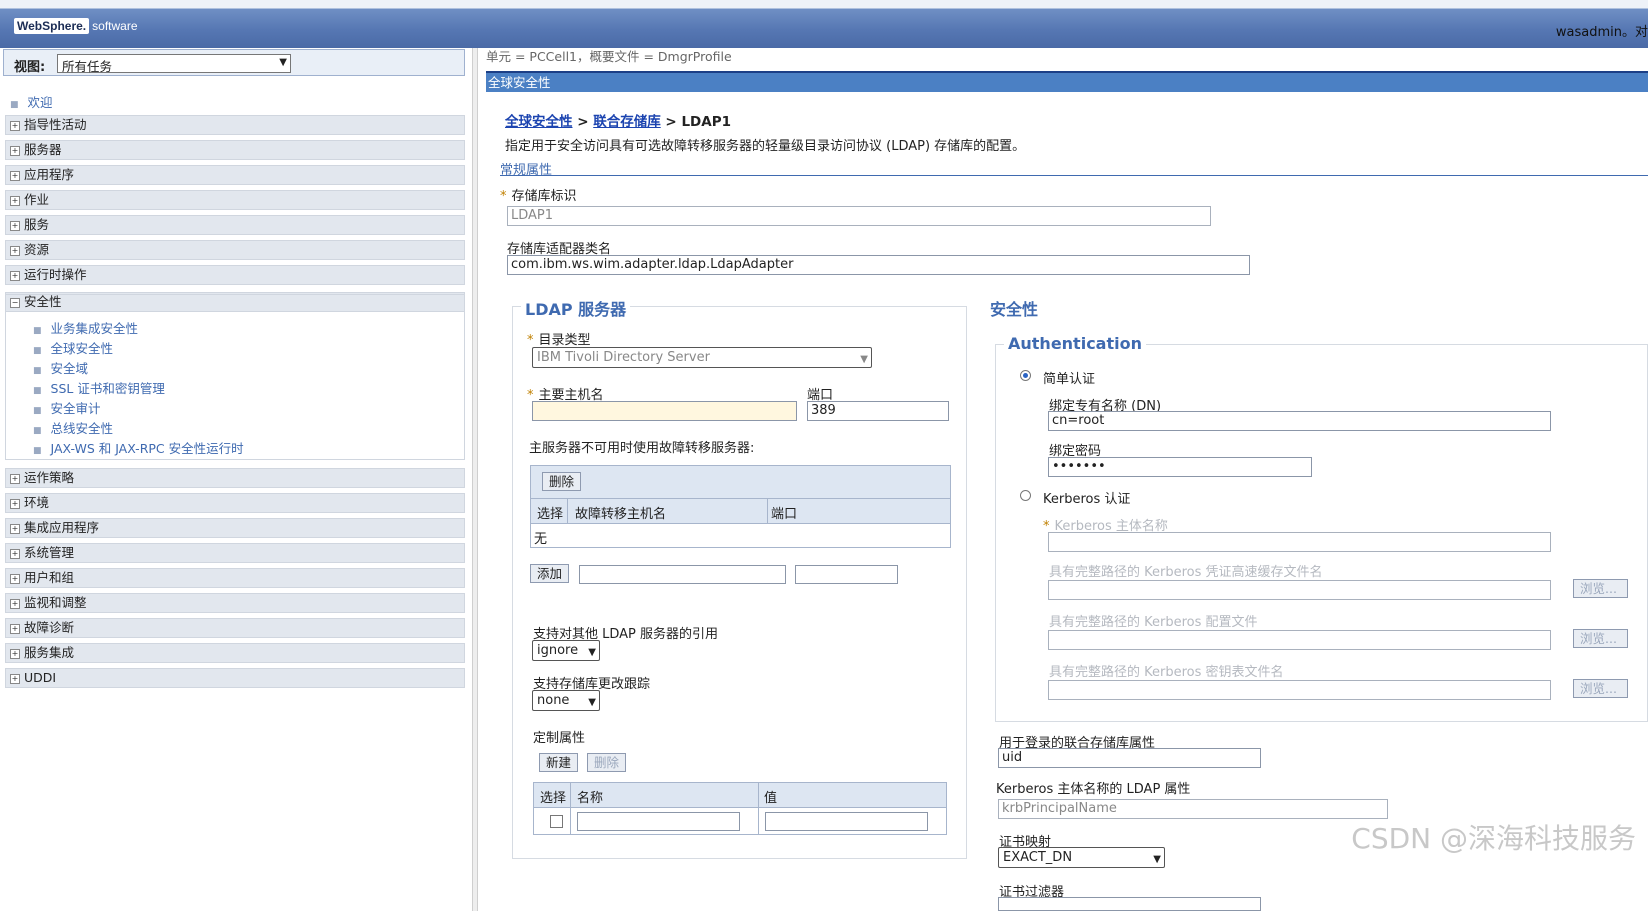  What do you see at coordinates (283, 62) in the screenshot?
I see `chevron-down-icon: ▼` at bounding box center [283, 62].